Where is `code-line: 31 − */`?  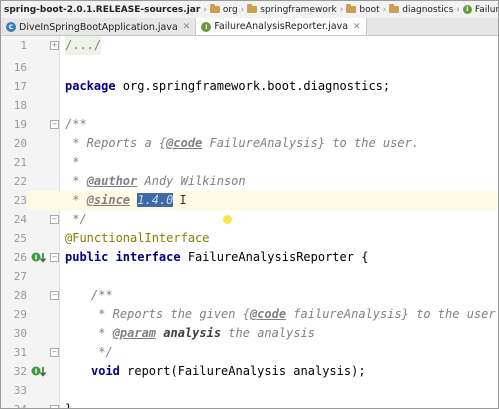 code-line: 31 − */ is located at coordinates (249, 352).